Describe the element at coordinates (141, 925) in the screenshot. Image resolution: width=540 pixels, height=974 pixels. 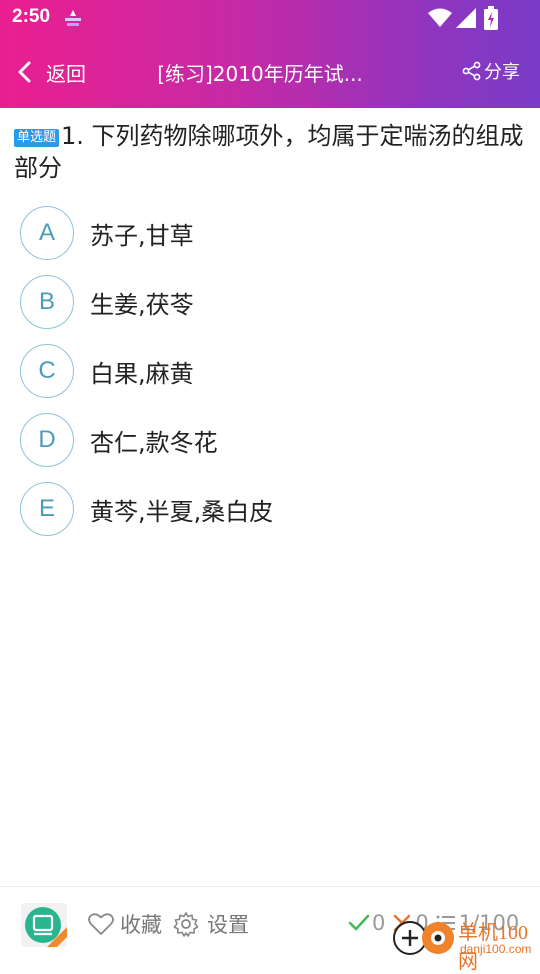
I see `favorite-label: 收藏` at that location.